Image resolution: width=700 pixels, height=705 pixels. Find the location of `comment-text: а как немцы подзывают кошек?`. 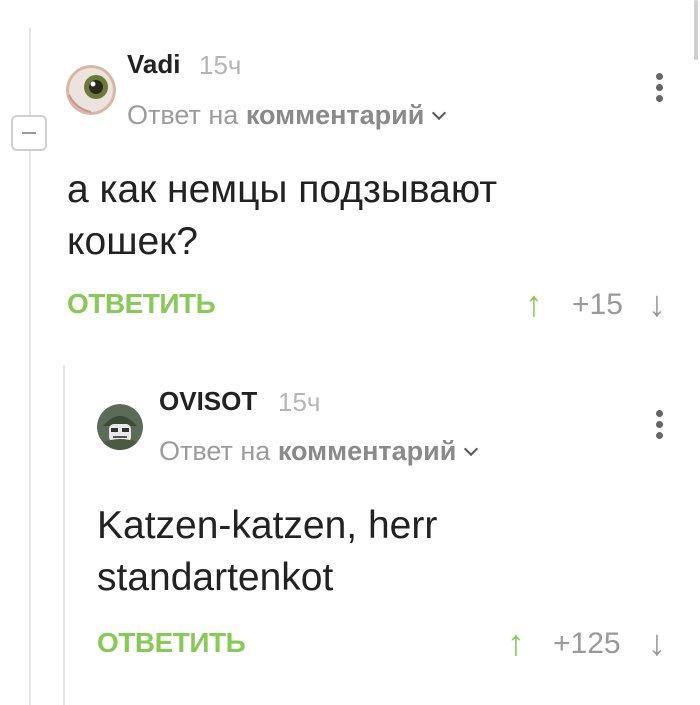

comment-text: а как немцы подзывают кошек? is located at coordinates (282, 215).